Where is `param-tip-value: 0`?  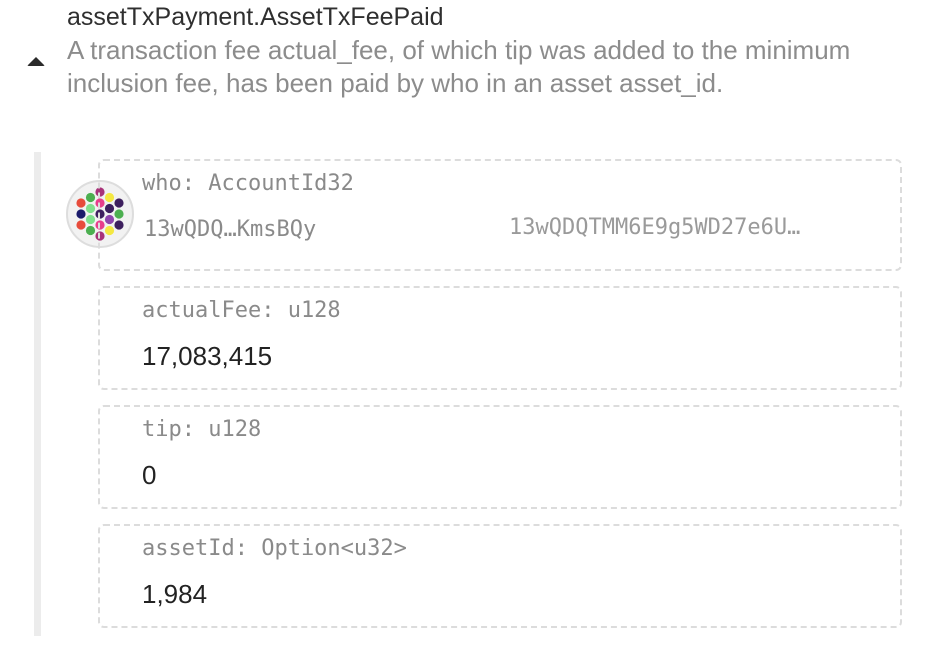 param-tip-value: 0 is located at coordinates (149, 475).